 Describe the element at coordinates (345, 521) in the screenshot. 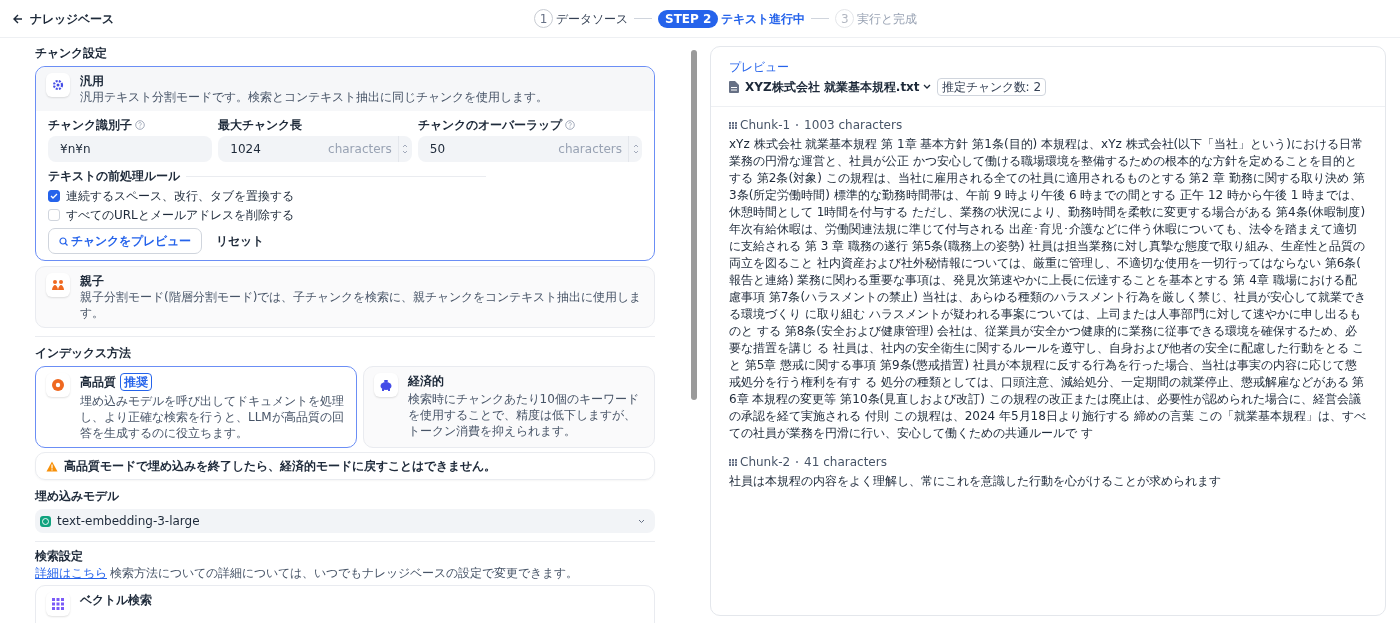

I see `model-select: text-embedding-3-large` at that location.